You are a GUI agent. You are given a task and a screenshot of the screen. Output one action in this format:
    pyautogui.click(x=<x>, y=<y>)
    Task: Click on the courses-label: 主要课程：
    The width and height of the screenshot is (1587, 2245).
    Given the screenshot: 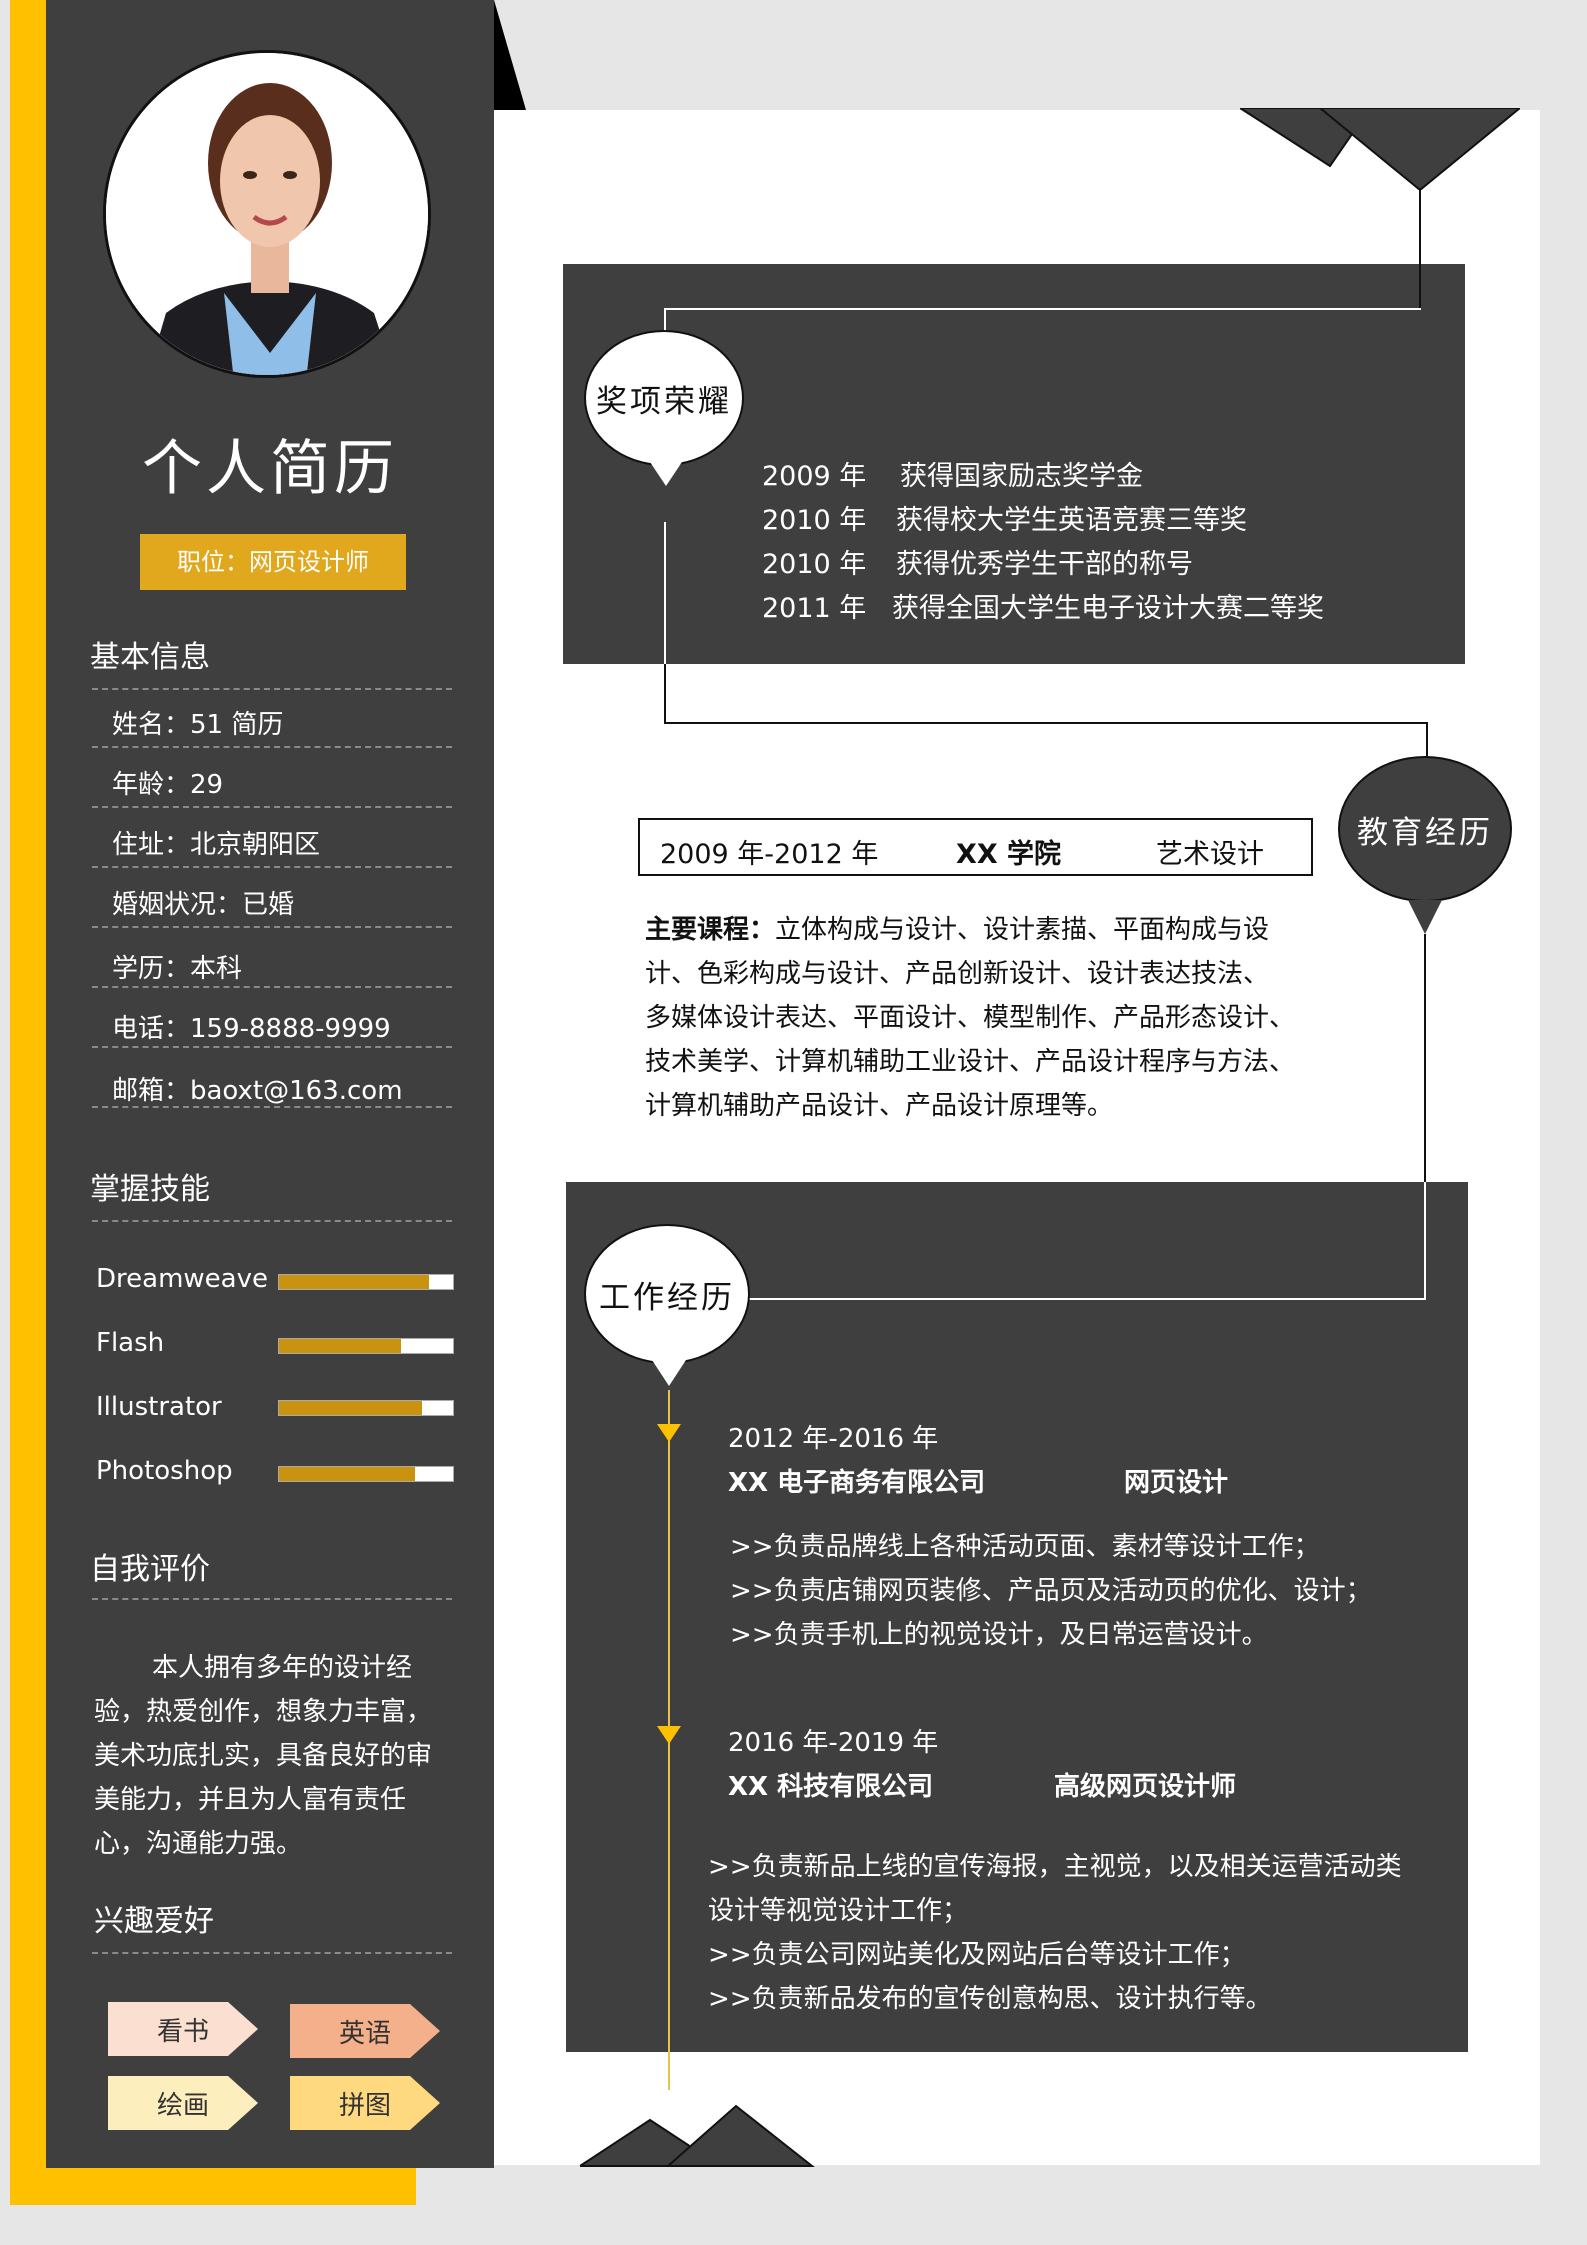 What is the action you would take?
    pyautogui.click(x=710, y=930)
    